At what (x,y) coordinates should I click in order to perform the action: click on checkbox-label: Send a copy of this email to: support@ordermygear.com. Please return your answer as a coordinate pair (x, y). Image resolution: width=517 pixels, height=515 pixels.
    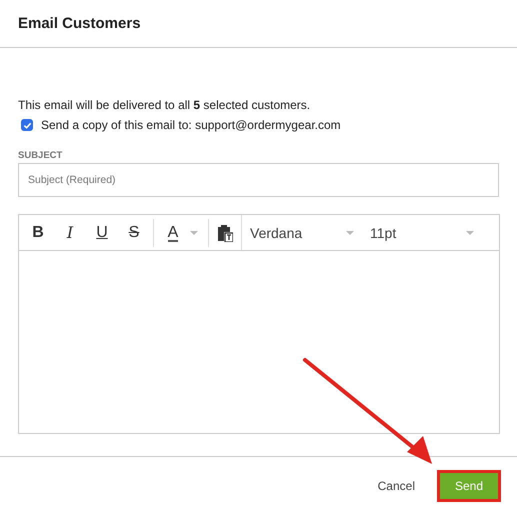
    Looking at the image, I should click on (191, 125).